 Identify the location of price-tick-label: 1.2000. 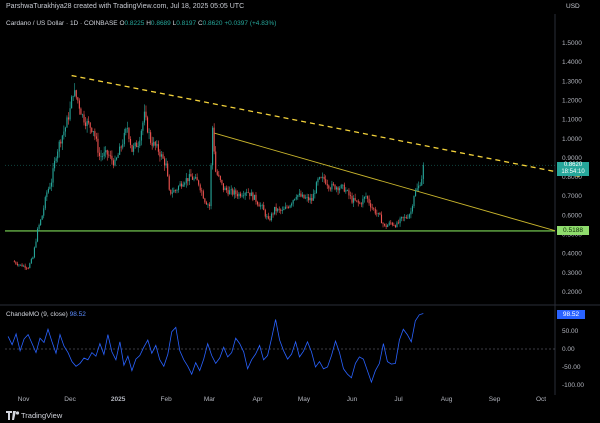
(572, 100).